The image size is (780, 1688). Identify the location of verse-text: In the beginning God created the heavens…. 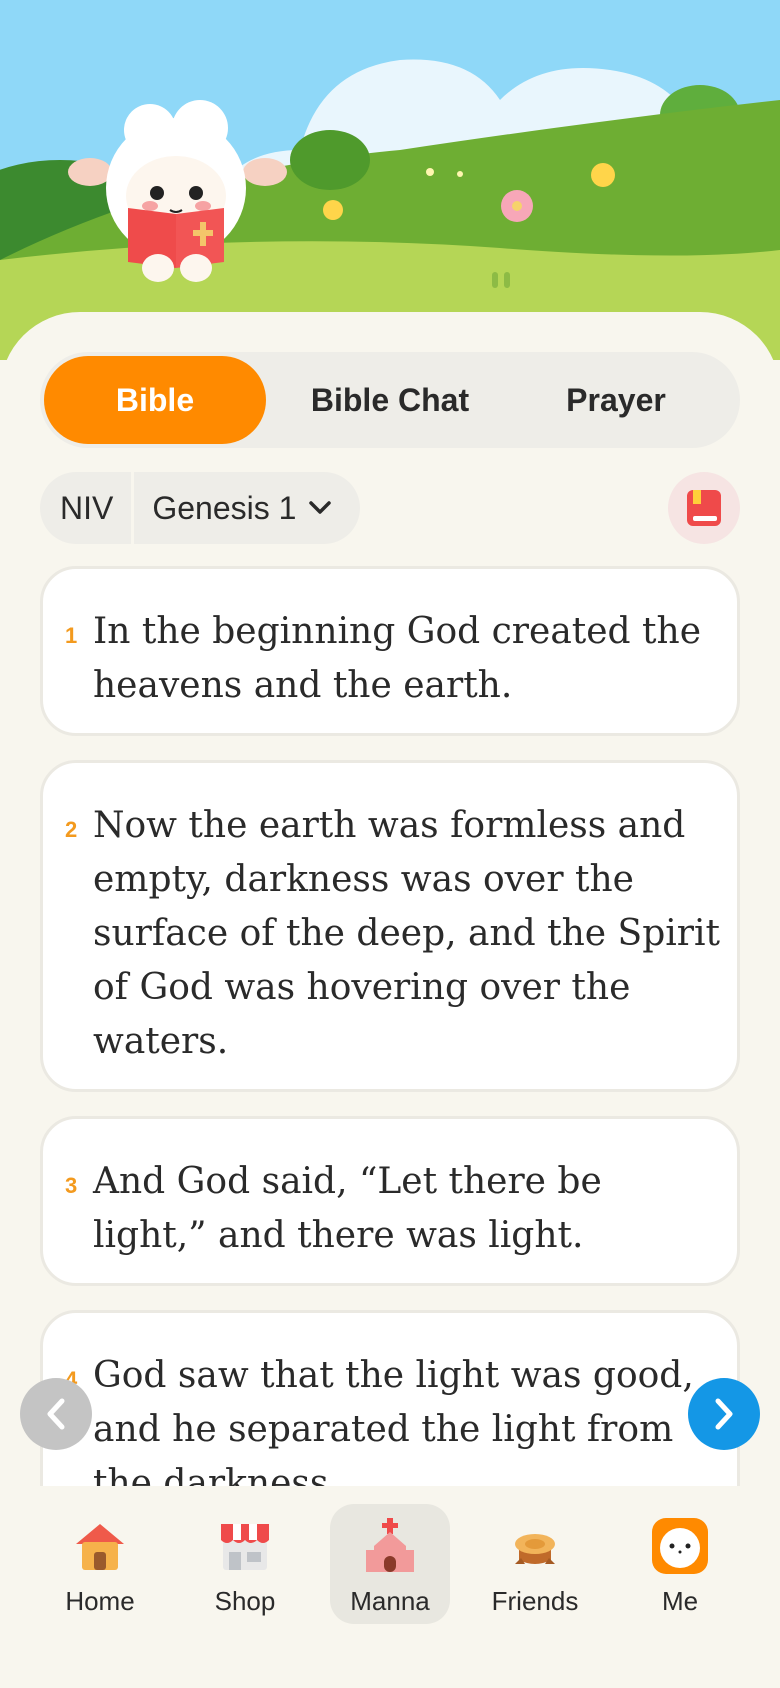
(397, 658).